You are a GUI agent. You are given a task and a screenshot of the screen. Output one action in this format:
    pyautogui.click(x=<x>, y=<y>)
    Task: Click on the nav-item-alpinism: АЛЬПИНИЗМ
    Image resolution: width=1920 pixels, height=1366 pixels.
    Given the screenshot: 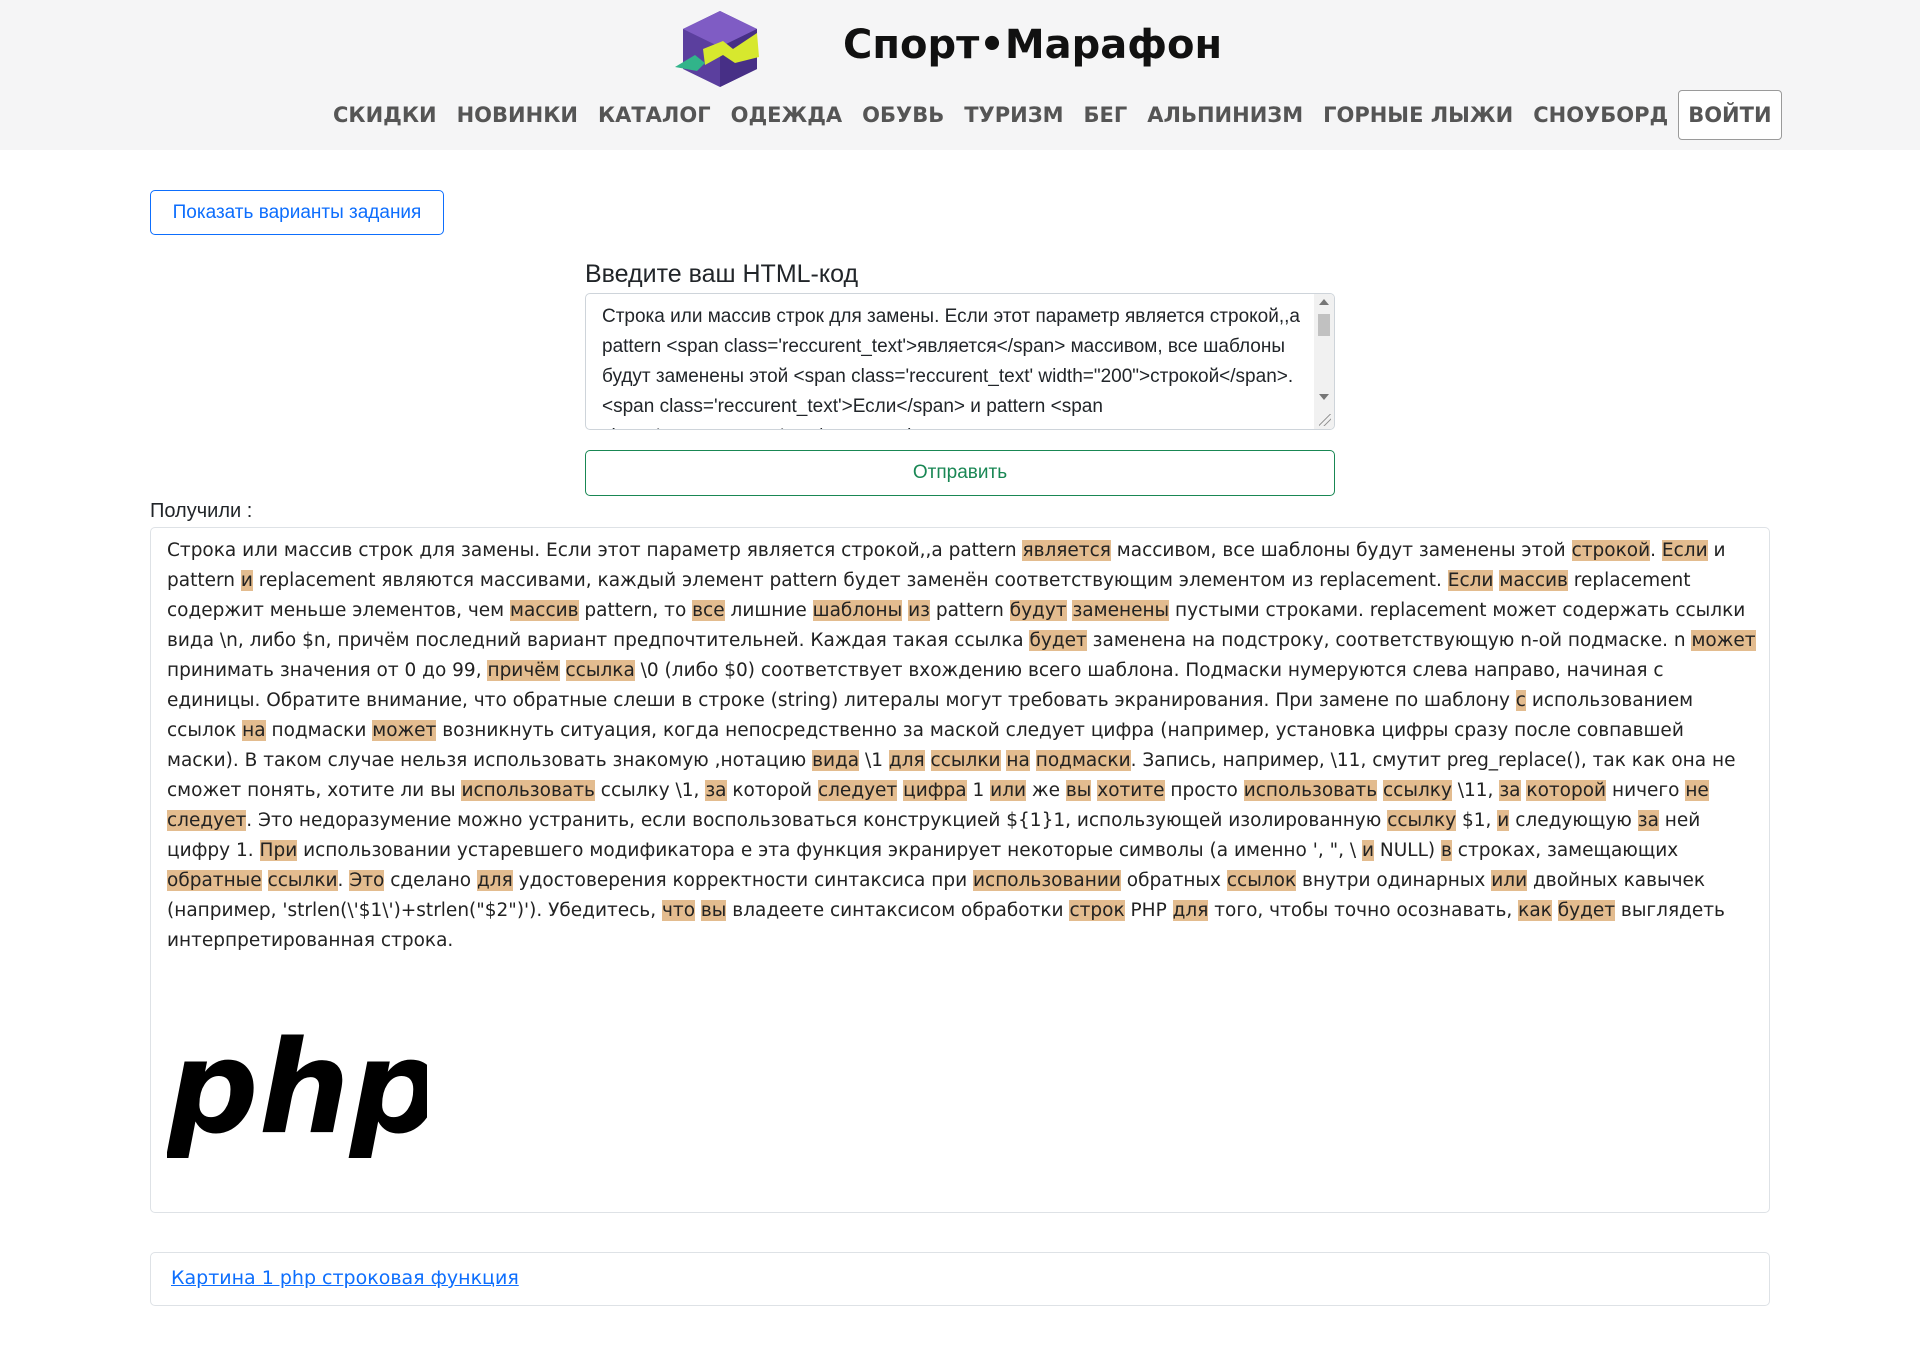 What is the action you would take?
    pyautogui.click(x=1225, y=115)
    